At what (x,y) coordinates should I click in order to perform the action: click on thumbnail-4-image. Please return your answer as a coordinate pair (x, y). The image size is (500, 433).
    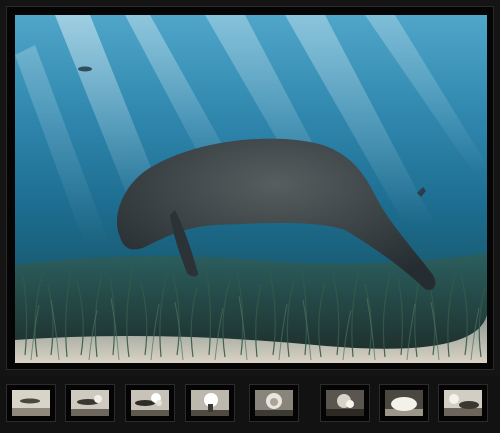
    Looking at the image, I should click on (210, 403).